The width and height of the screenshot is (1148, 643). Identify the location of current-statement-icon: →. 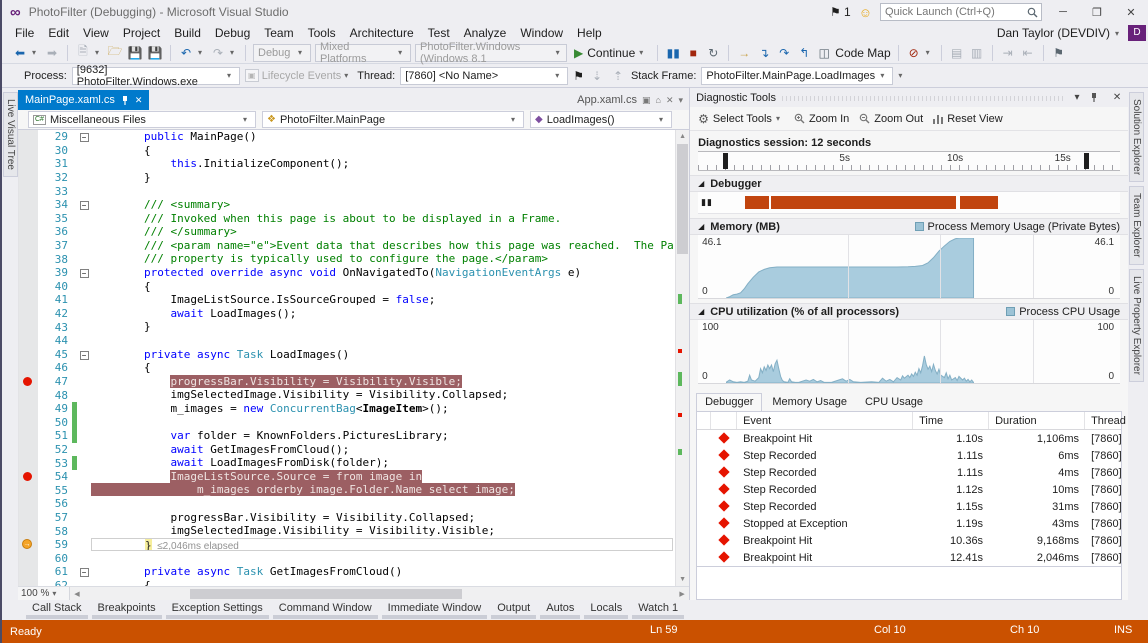
(27, 544).